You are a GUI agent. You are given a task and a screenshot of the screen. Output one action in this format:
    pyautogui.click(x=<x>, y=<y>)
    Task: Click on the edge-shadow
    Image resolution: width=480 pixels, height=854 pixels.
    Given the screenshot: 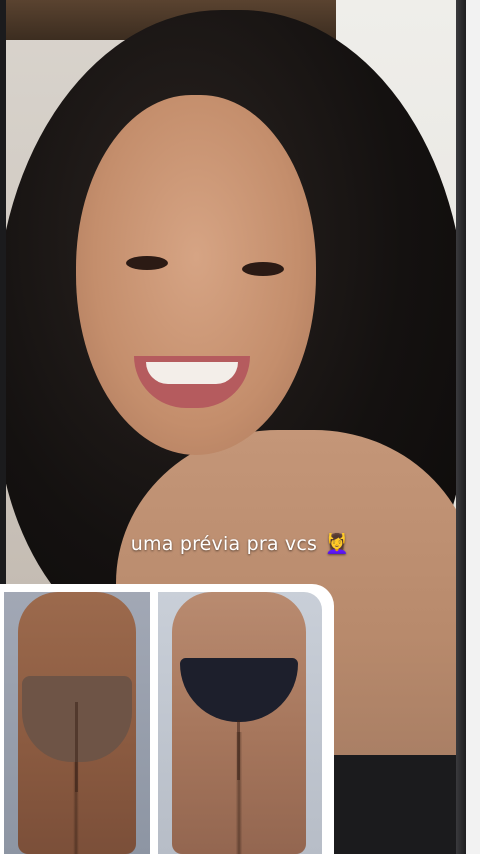 What is the action you would take?
    pyautogui.click(x=461, y=427)
    